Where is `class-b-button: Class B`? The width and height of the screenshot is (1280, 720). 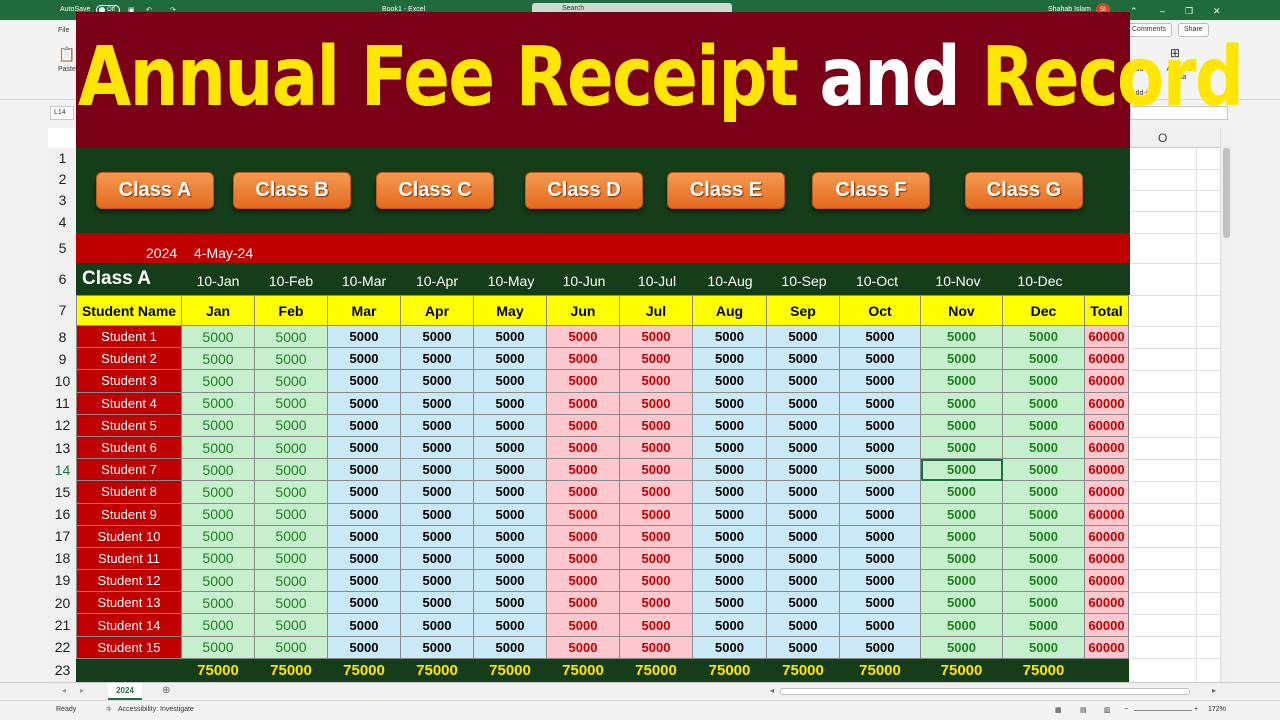 class-b-button: Class B is located at coordinates (292, 190).